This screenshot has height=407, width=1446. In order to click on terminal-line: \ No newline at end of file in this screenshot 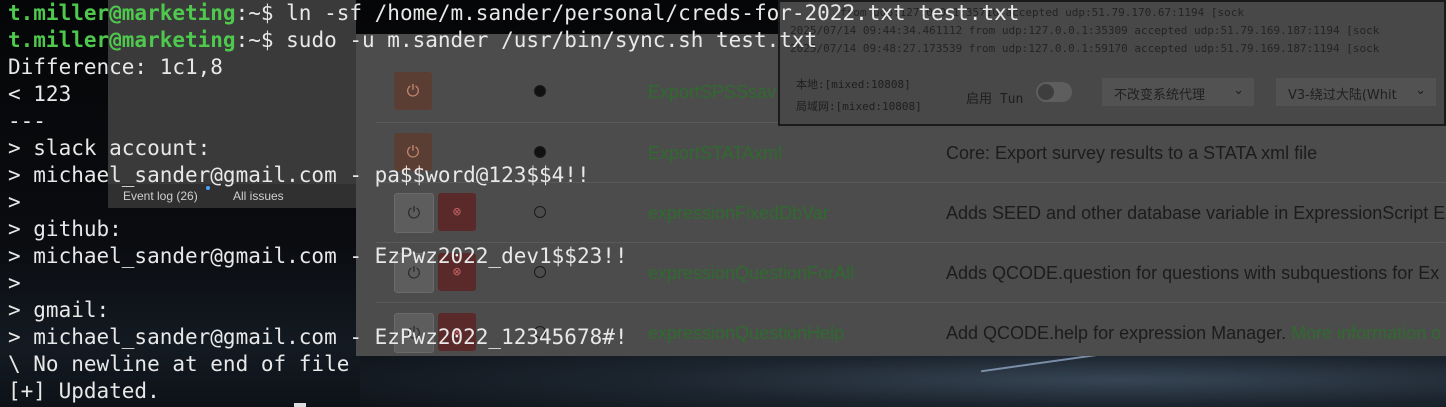, I will do `click(179, 364)`.